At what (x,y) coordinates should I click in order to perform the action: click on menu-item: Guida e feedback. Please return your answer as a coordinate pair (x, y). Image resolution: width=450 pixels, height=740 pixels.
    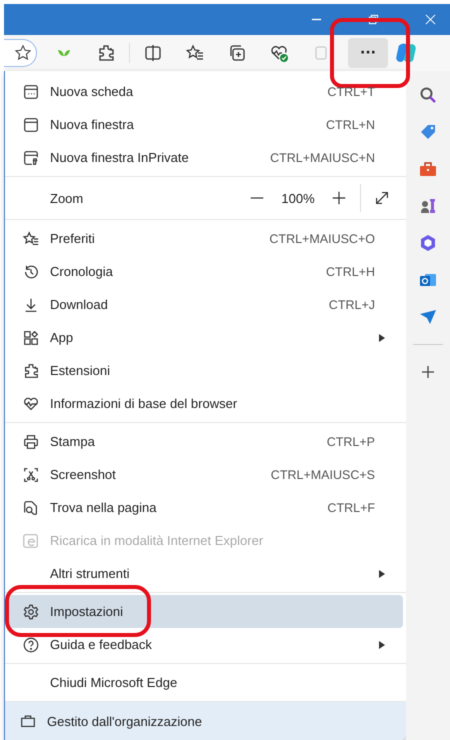
    Looking at the image, I should click on (205, 644).